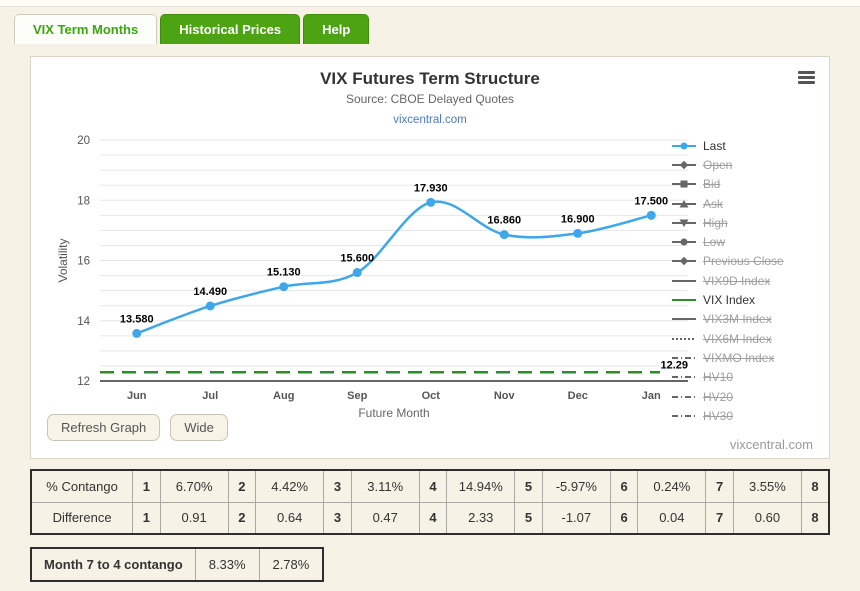 The height and width of the screenshot is (591, 860). I want to click on month-index-cell: 5, so click(528, 518).